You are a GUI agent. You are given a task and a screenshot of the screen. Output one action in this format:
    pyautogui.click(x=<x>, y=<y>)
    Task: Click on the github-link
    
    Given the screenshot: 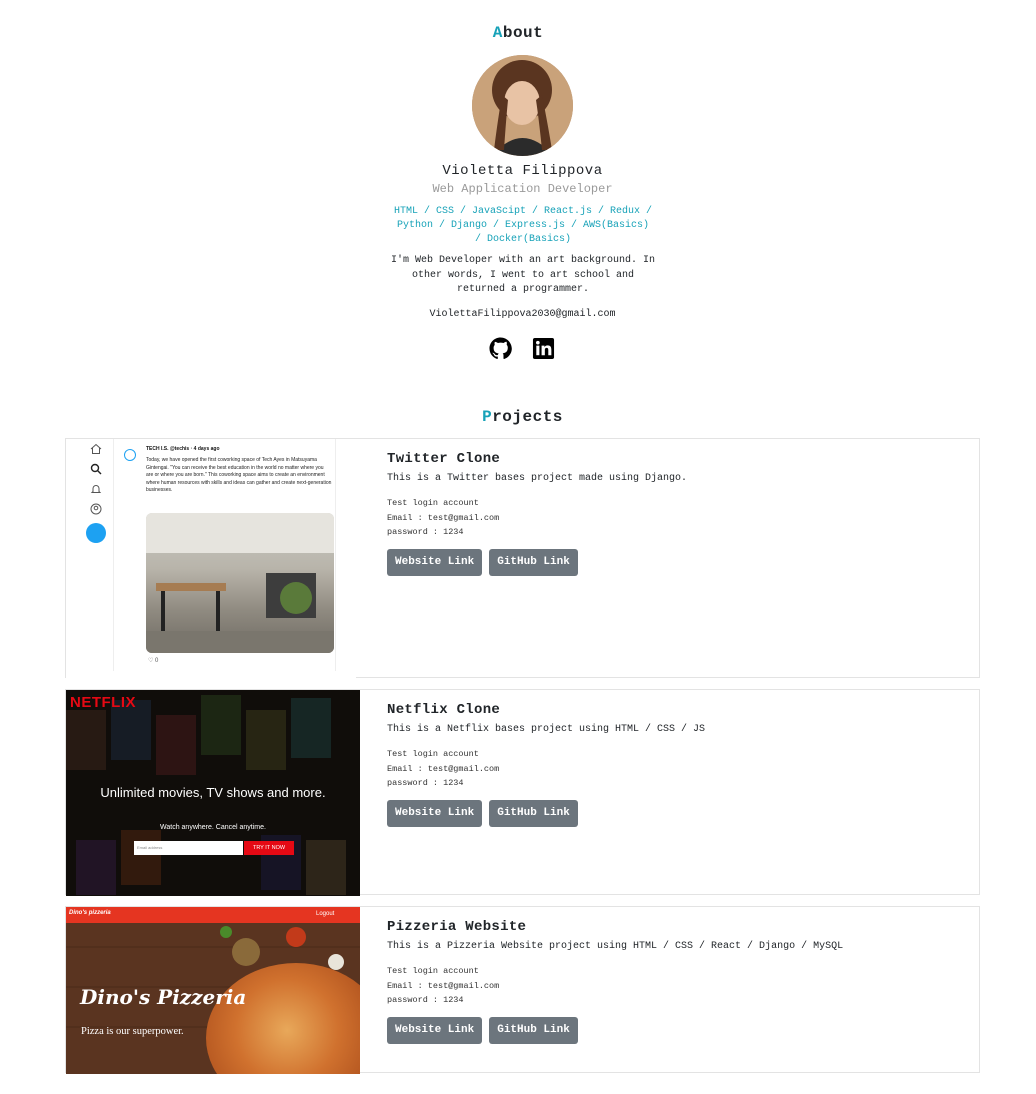 What is the action you would take?
    pyautogui.click(x=500, y=348)
    